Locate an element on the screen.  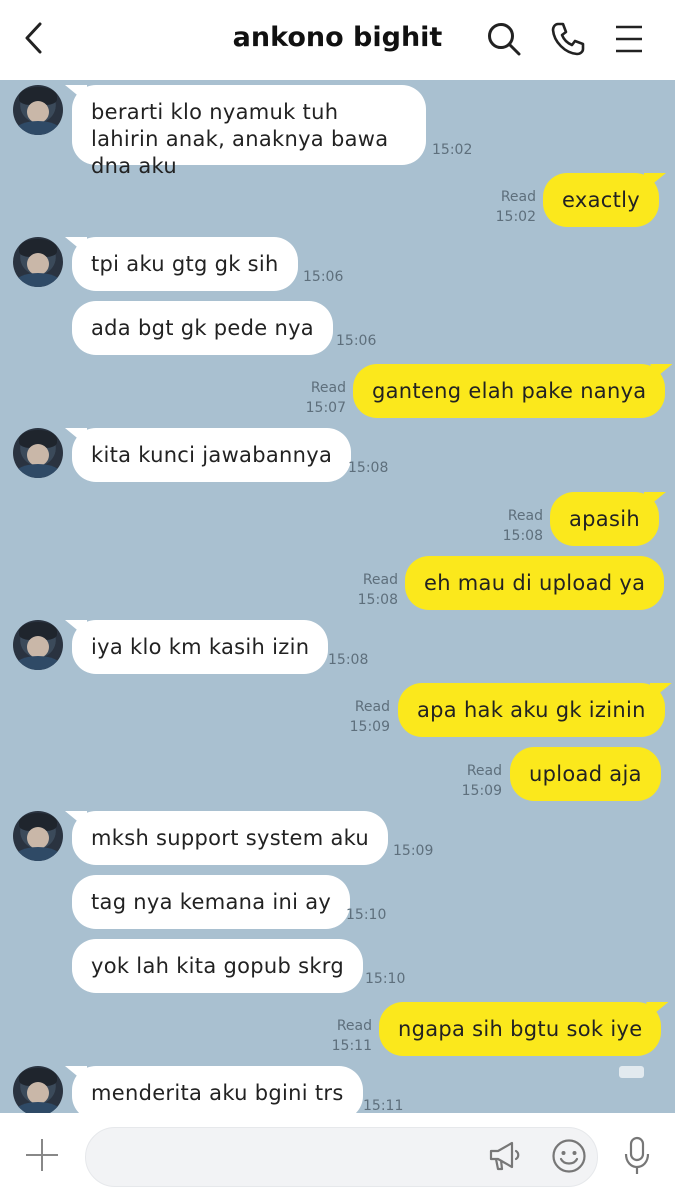
incoming-message: yok lah kita gopub skrg is located at coordinates (217, 966).